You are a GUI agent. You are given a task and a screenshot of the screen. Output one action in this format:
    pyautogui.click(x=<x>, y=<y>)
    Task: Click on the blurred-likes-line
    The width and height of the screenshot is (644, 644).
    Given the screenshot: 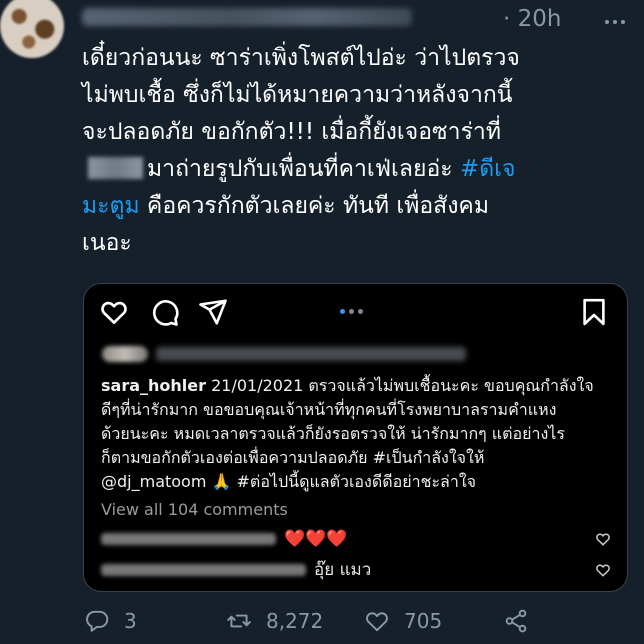 What is the action you would take?
    pyautogui.click(x=287, y=354)
    